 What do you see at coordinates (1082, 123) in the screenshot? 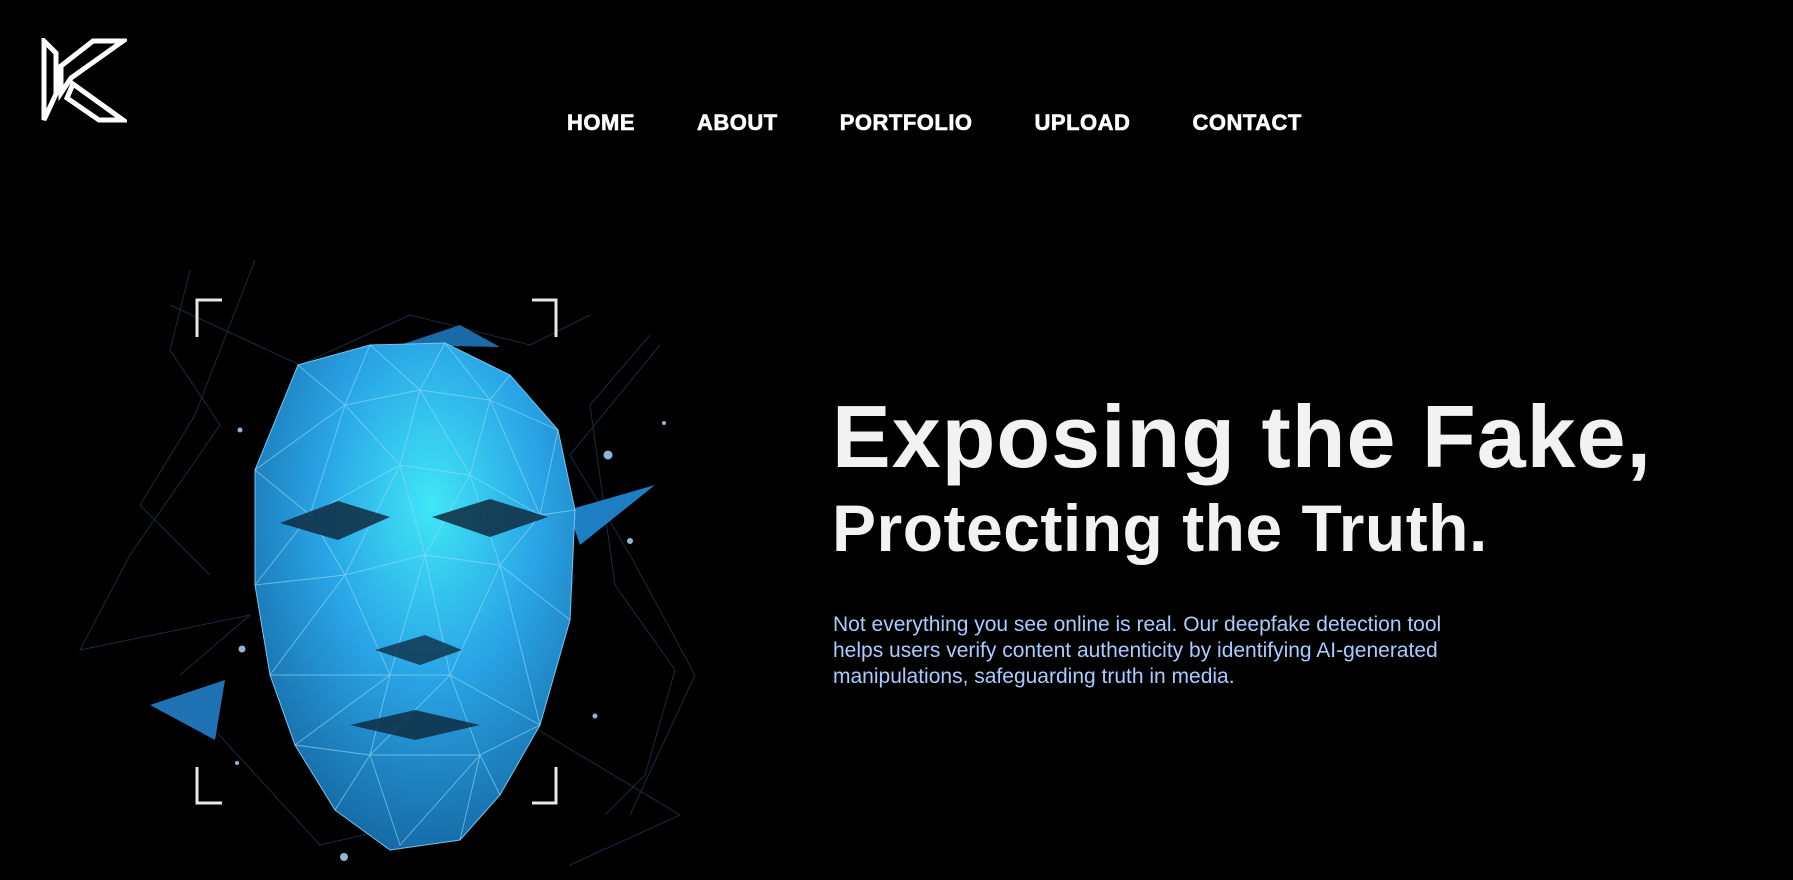
I see `nav-upload: UPLOAD` at bounding box center [1082, 123].